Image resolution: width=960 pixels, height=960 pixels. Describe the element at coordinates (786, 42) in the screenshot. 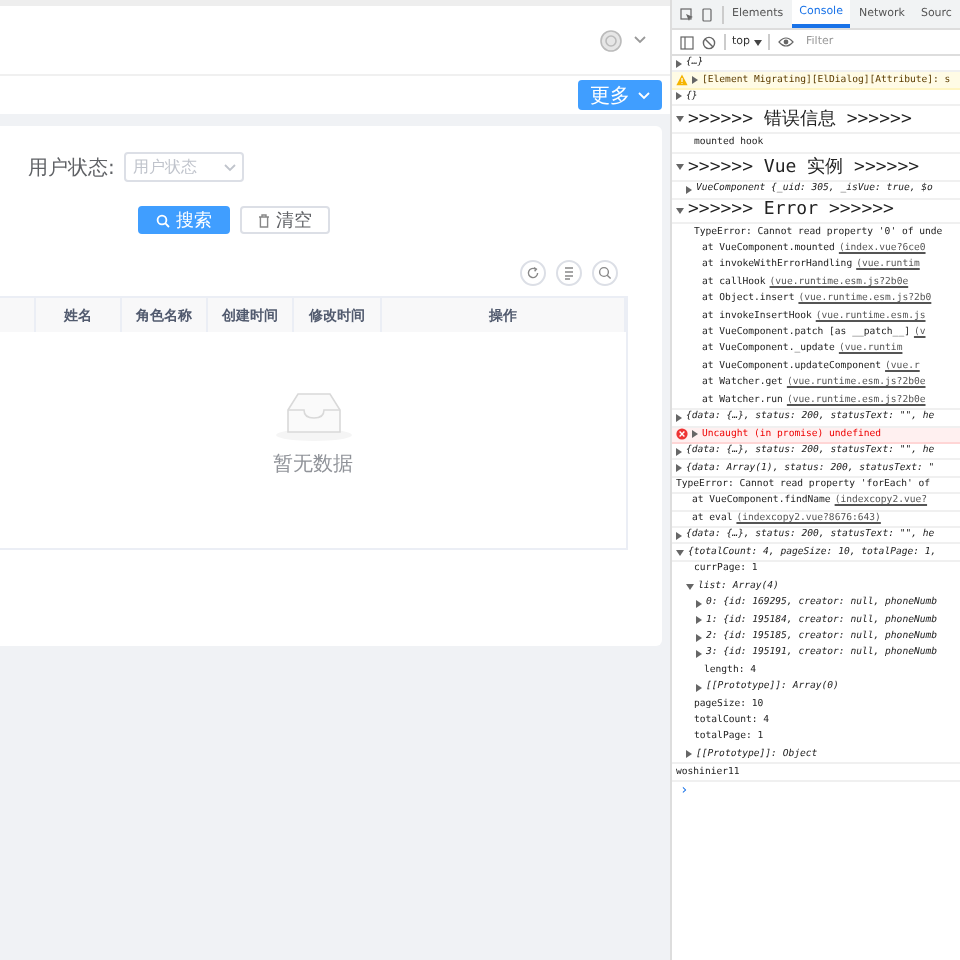

I see `eye-icon` at that location.